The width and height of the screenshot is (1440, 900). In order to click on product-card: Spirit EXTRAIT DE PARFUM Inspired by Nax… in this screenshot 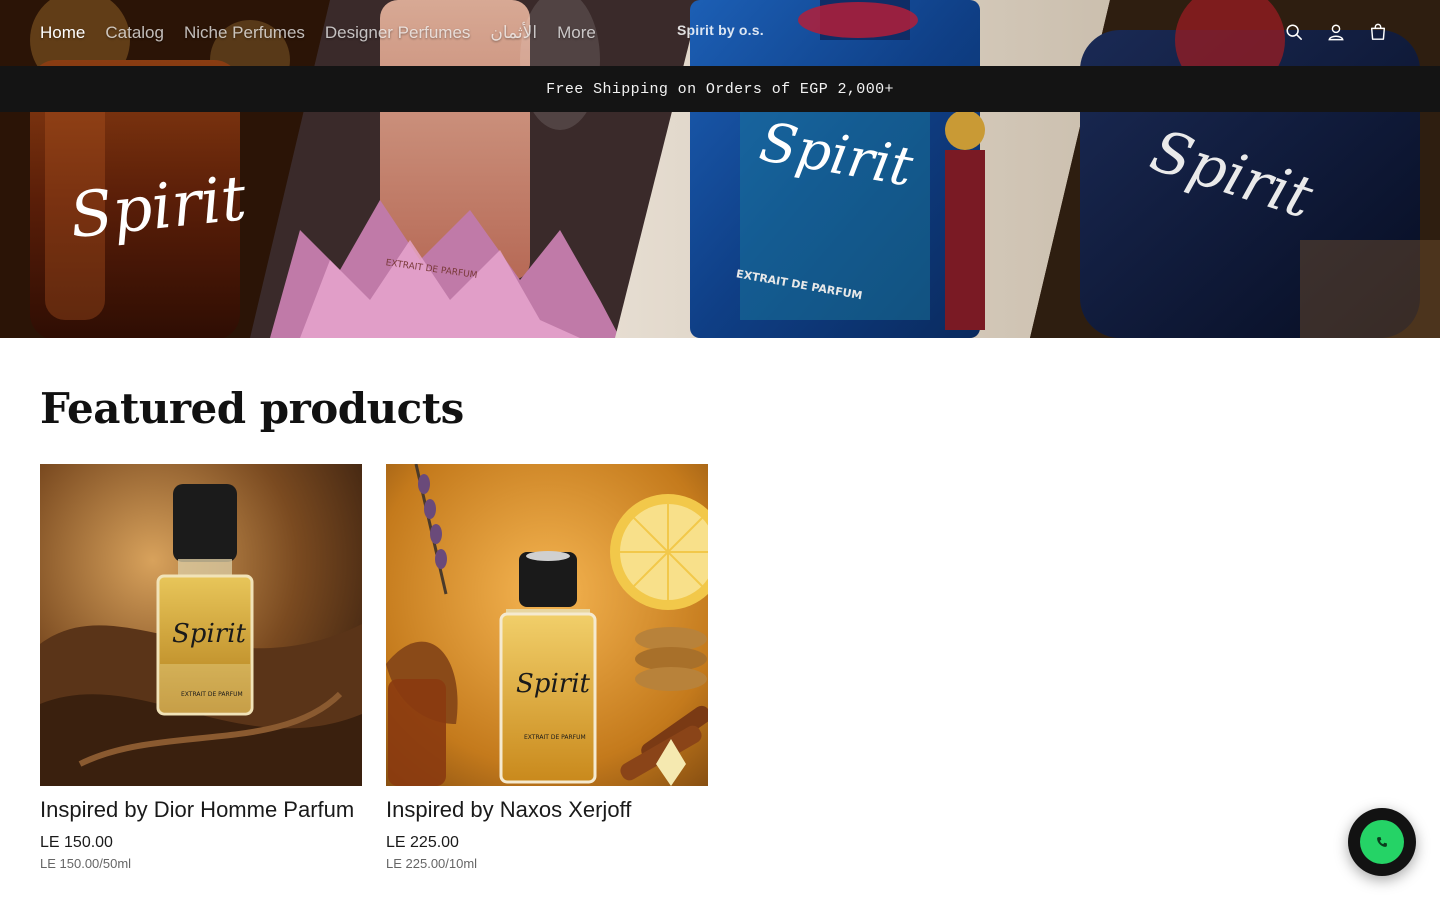, I will do `click(547, 667)`.